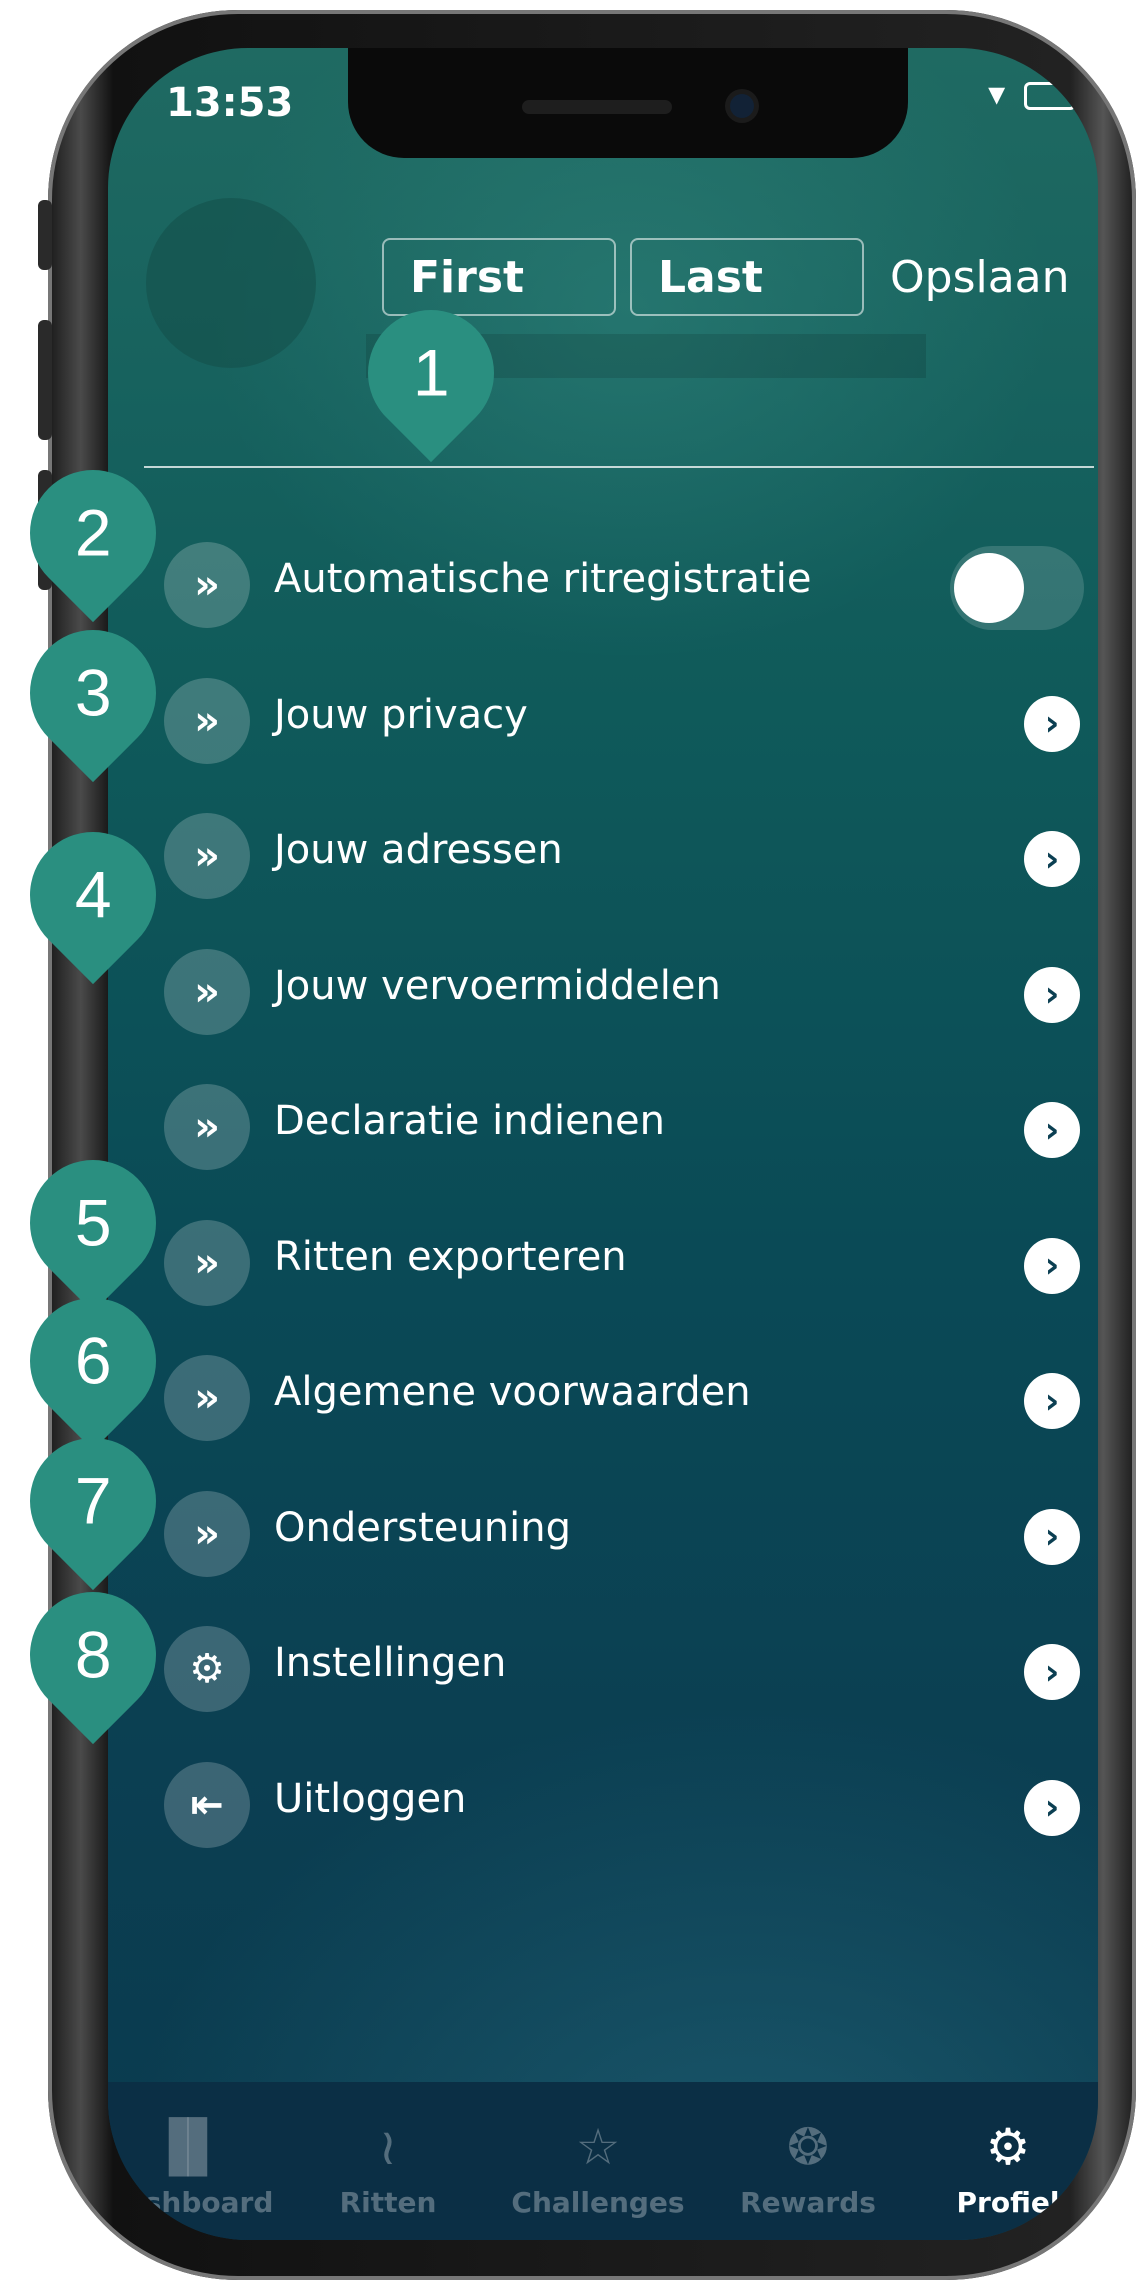 The width and height of the screenshot is (1142, 2293). I want to click on wifi-icon: ▾, so click(997, 94).